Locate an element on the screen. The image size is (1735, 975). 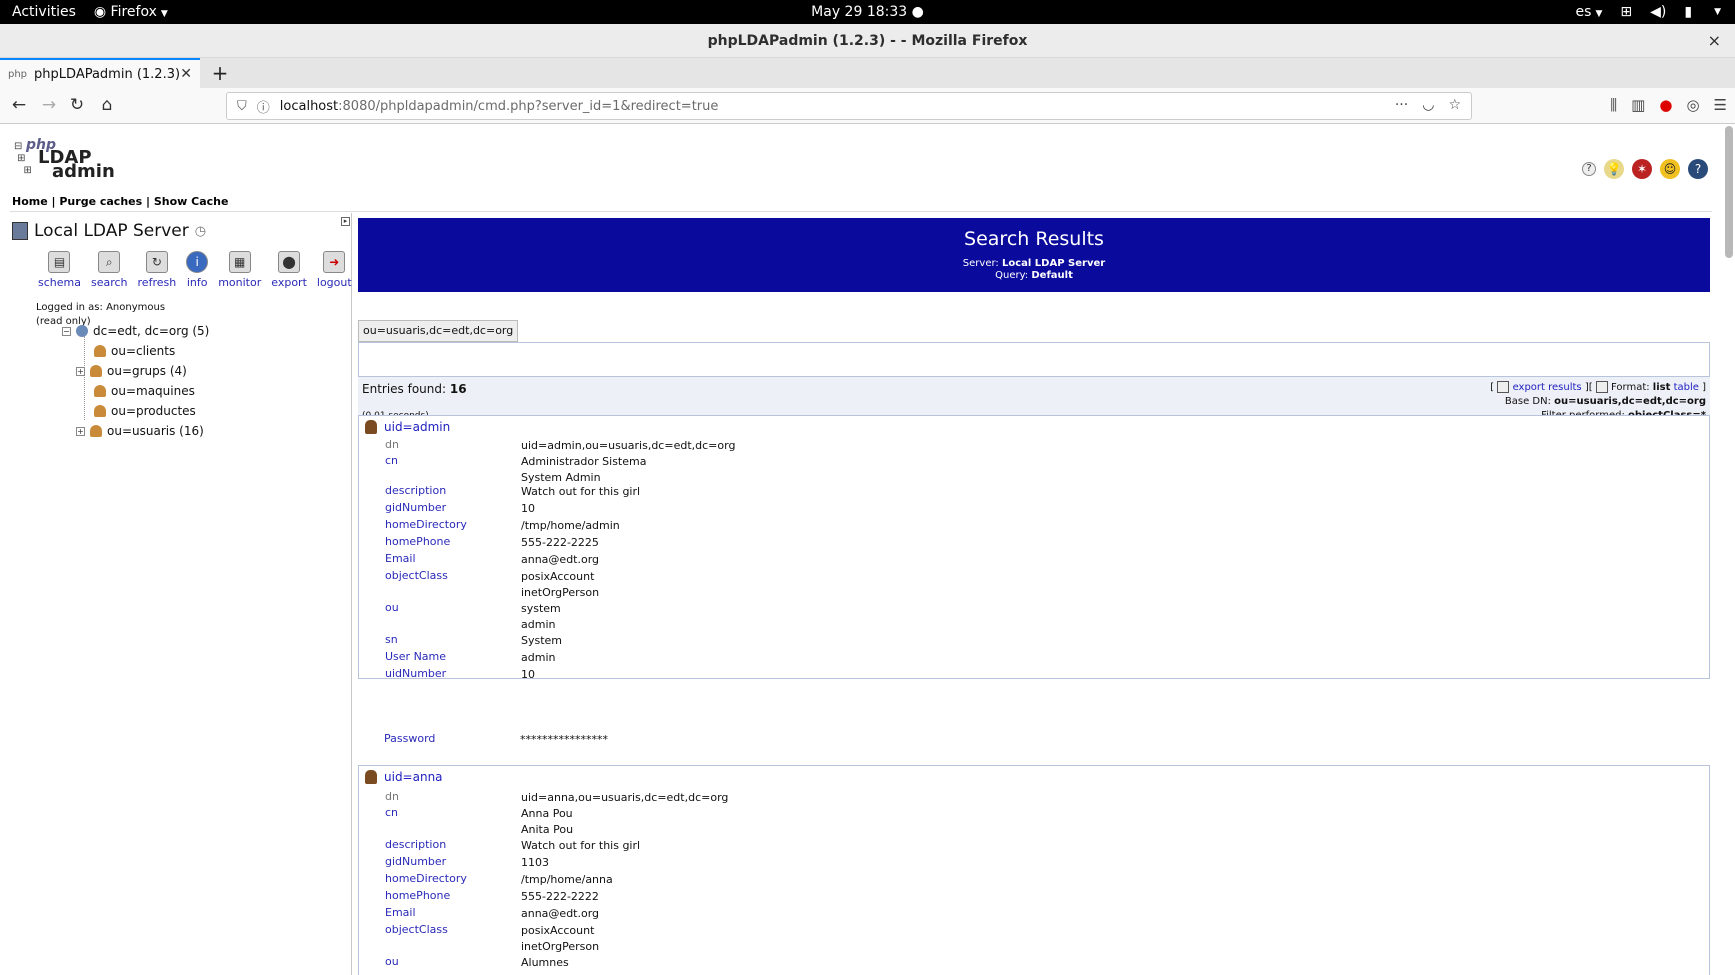
tree-item: ou=productes is located at coordinates (138, 411).